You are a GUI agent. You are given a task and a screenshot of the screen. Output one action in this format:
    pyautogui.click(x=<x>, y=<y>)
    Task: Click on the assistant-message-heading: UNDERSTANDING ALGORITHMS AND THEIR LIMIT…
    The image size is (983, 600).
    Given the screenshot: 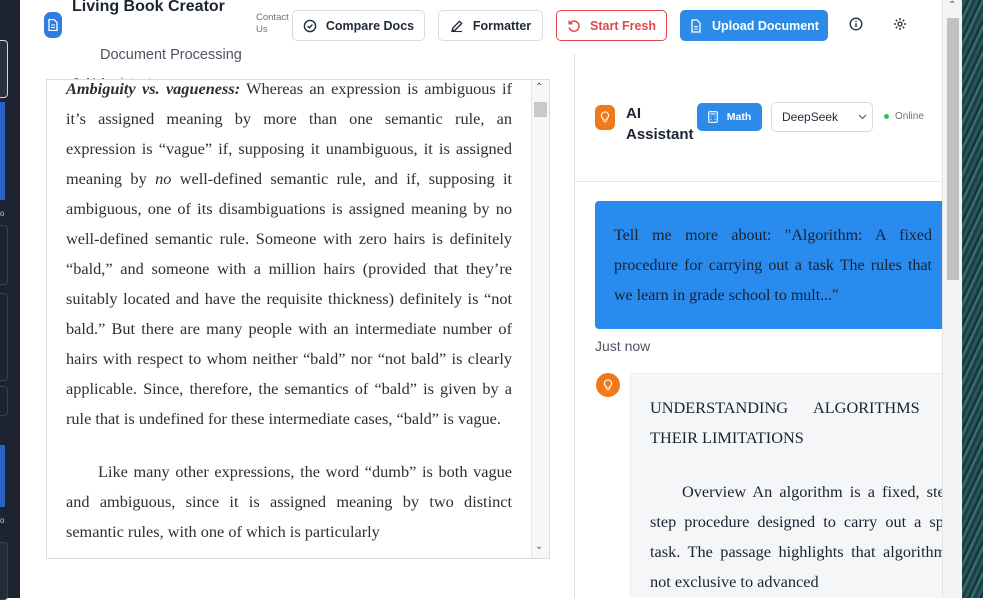 What is the action you would take?
    pyautogui.click(x=806, y=422)
    